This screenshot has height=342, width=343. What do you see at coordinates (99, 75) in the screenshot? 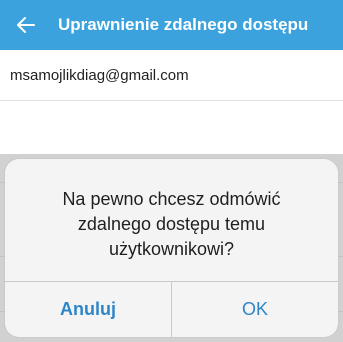
I see `email-text: msamojlikdiag@gmail.com` at bounding box center [99, 75].